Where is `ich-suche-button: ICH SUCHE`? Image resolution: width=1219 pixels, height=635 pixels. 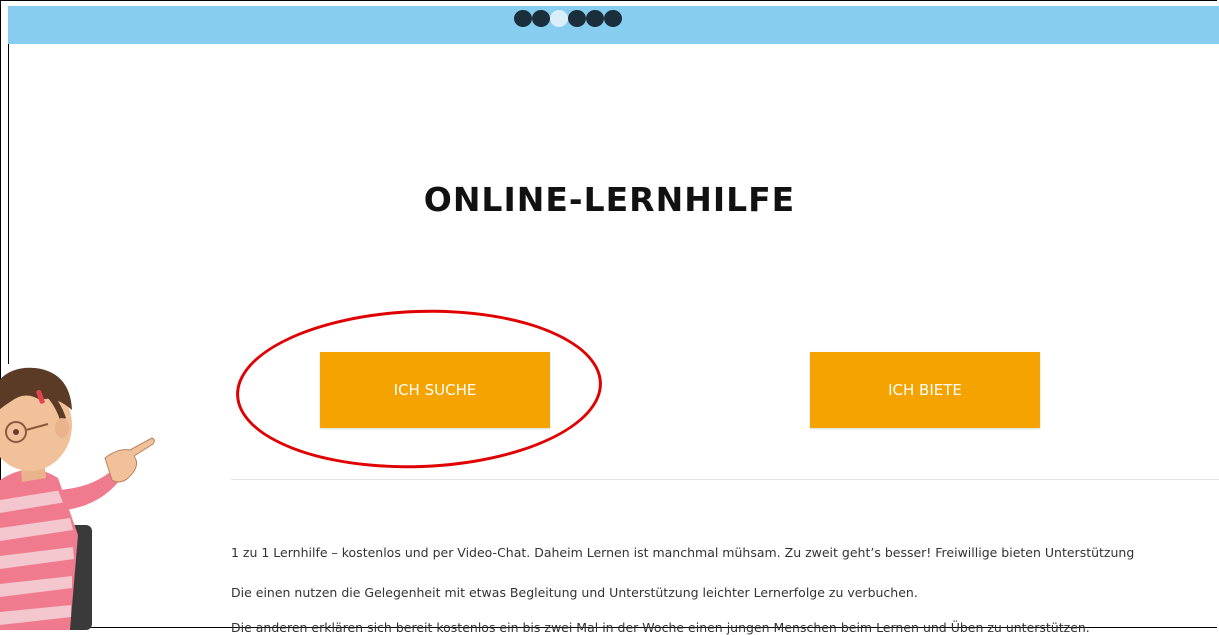 ich-suche-button: ICH SUCHE is located at coordinates (435, 390).